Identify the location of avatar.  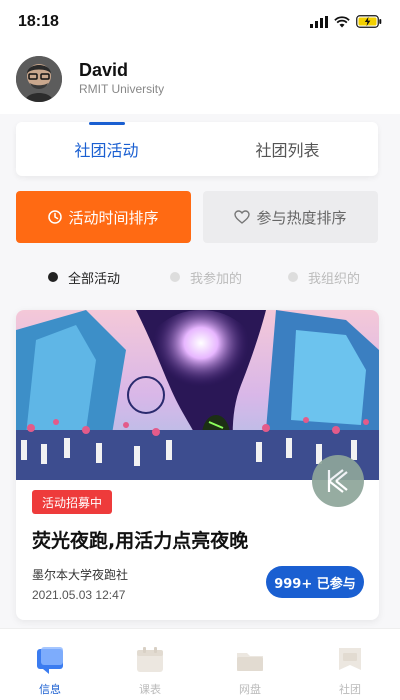
(39, 79).